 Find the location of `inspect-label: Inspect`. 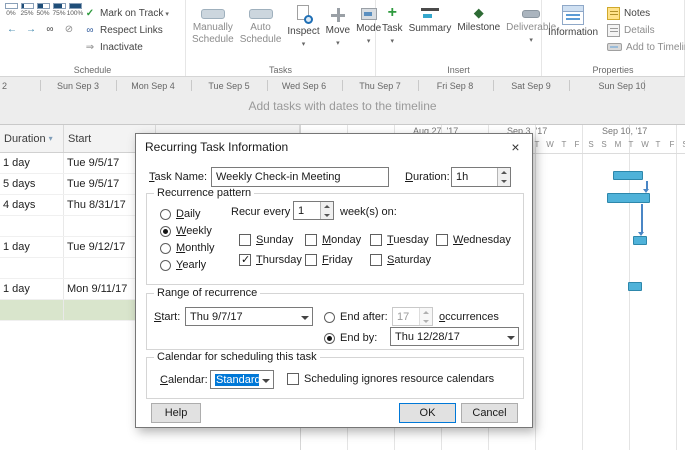

inspect-label: Inspect is located at coordinates (303, 31).